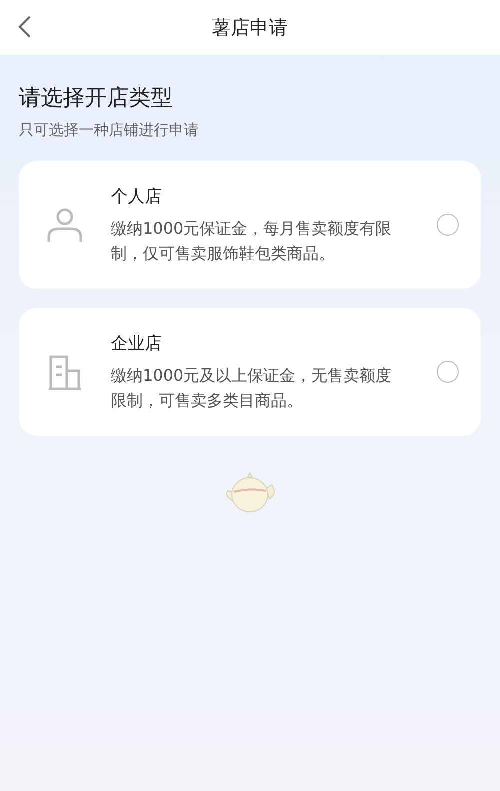 Image resolution: width=500 pixels, height=791 pixels. Describe the element at coordinates (137, 197) in the screenshot. I see `card-title: 个人店` at that location.